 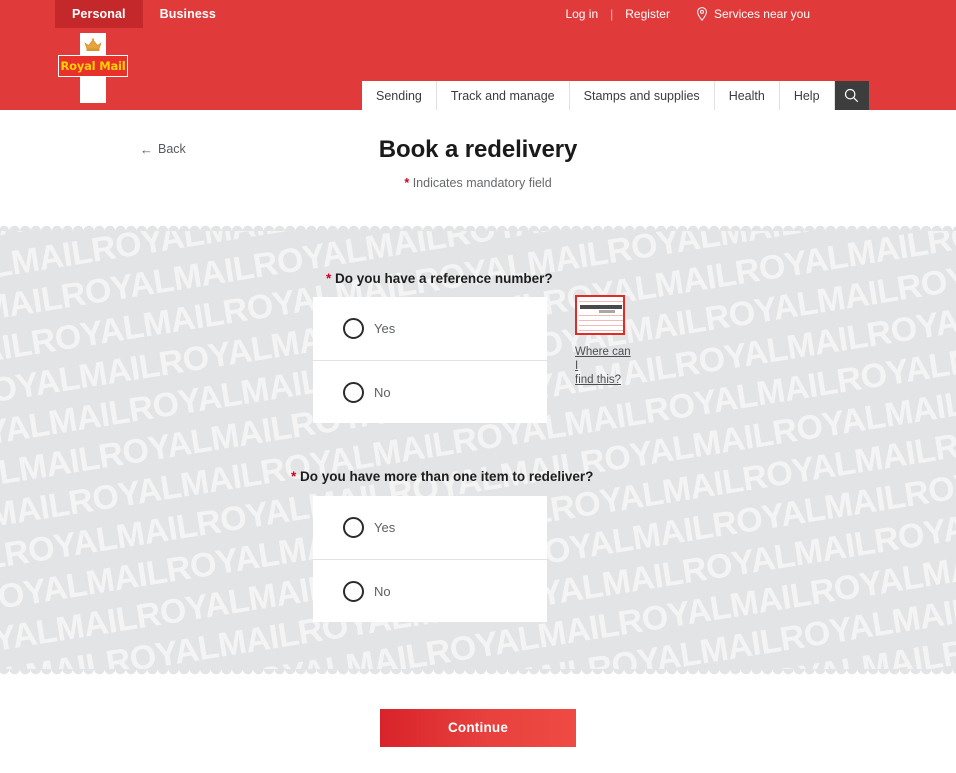 What do you see at coordinates (172, 149) in the screenshot?
I see `back-link-label: Back` at bounding box center [172, 149].